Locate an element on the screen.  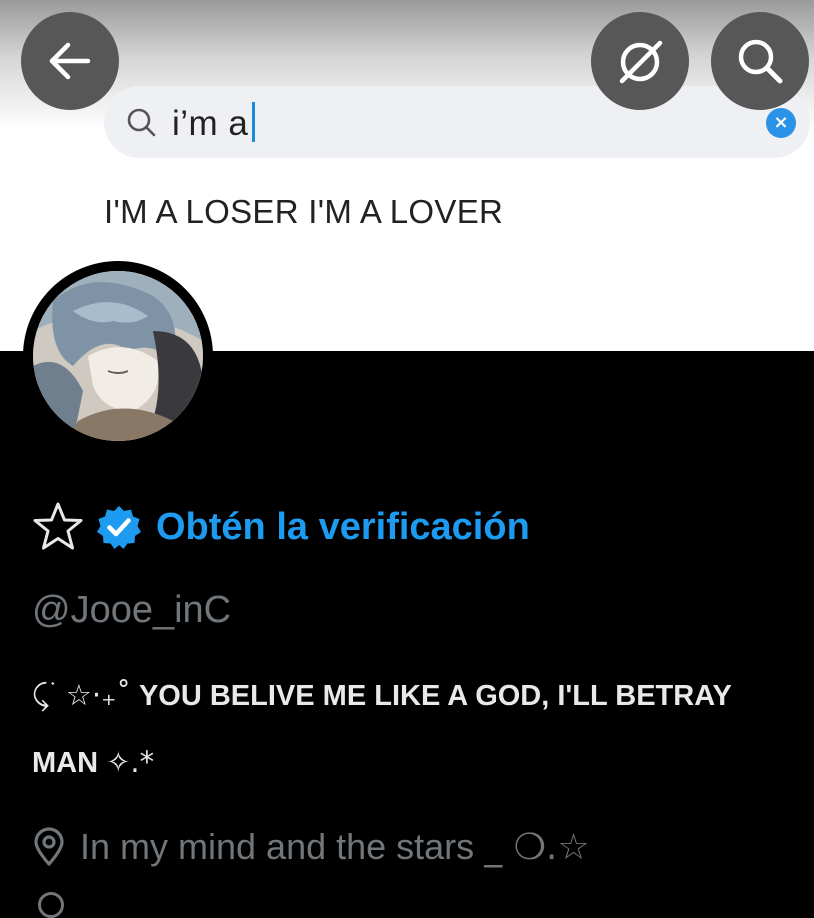
grok-slash-icon is located at coordinates (641, 62).